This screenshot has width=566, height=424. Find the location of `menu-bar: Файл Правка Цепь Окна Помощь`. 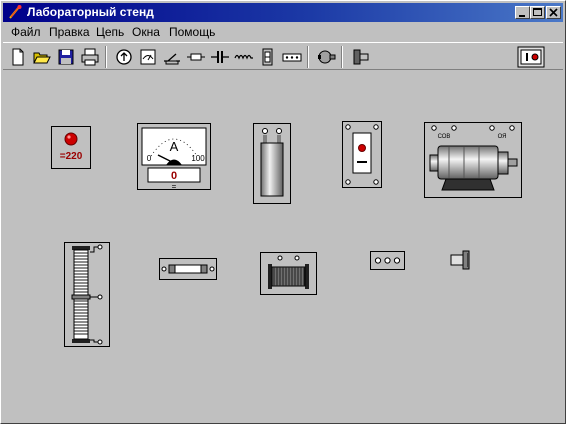

menu-bar: Файл Правка Цепь Окна Помощь is located at coordinates (283, 32).